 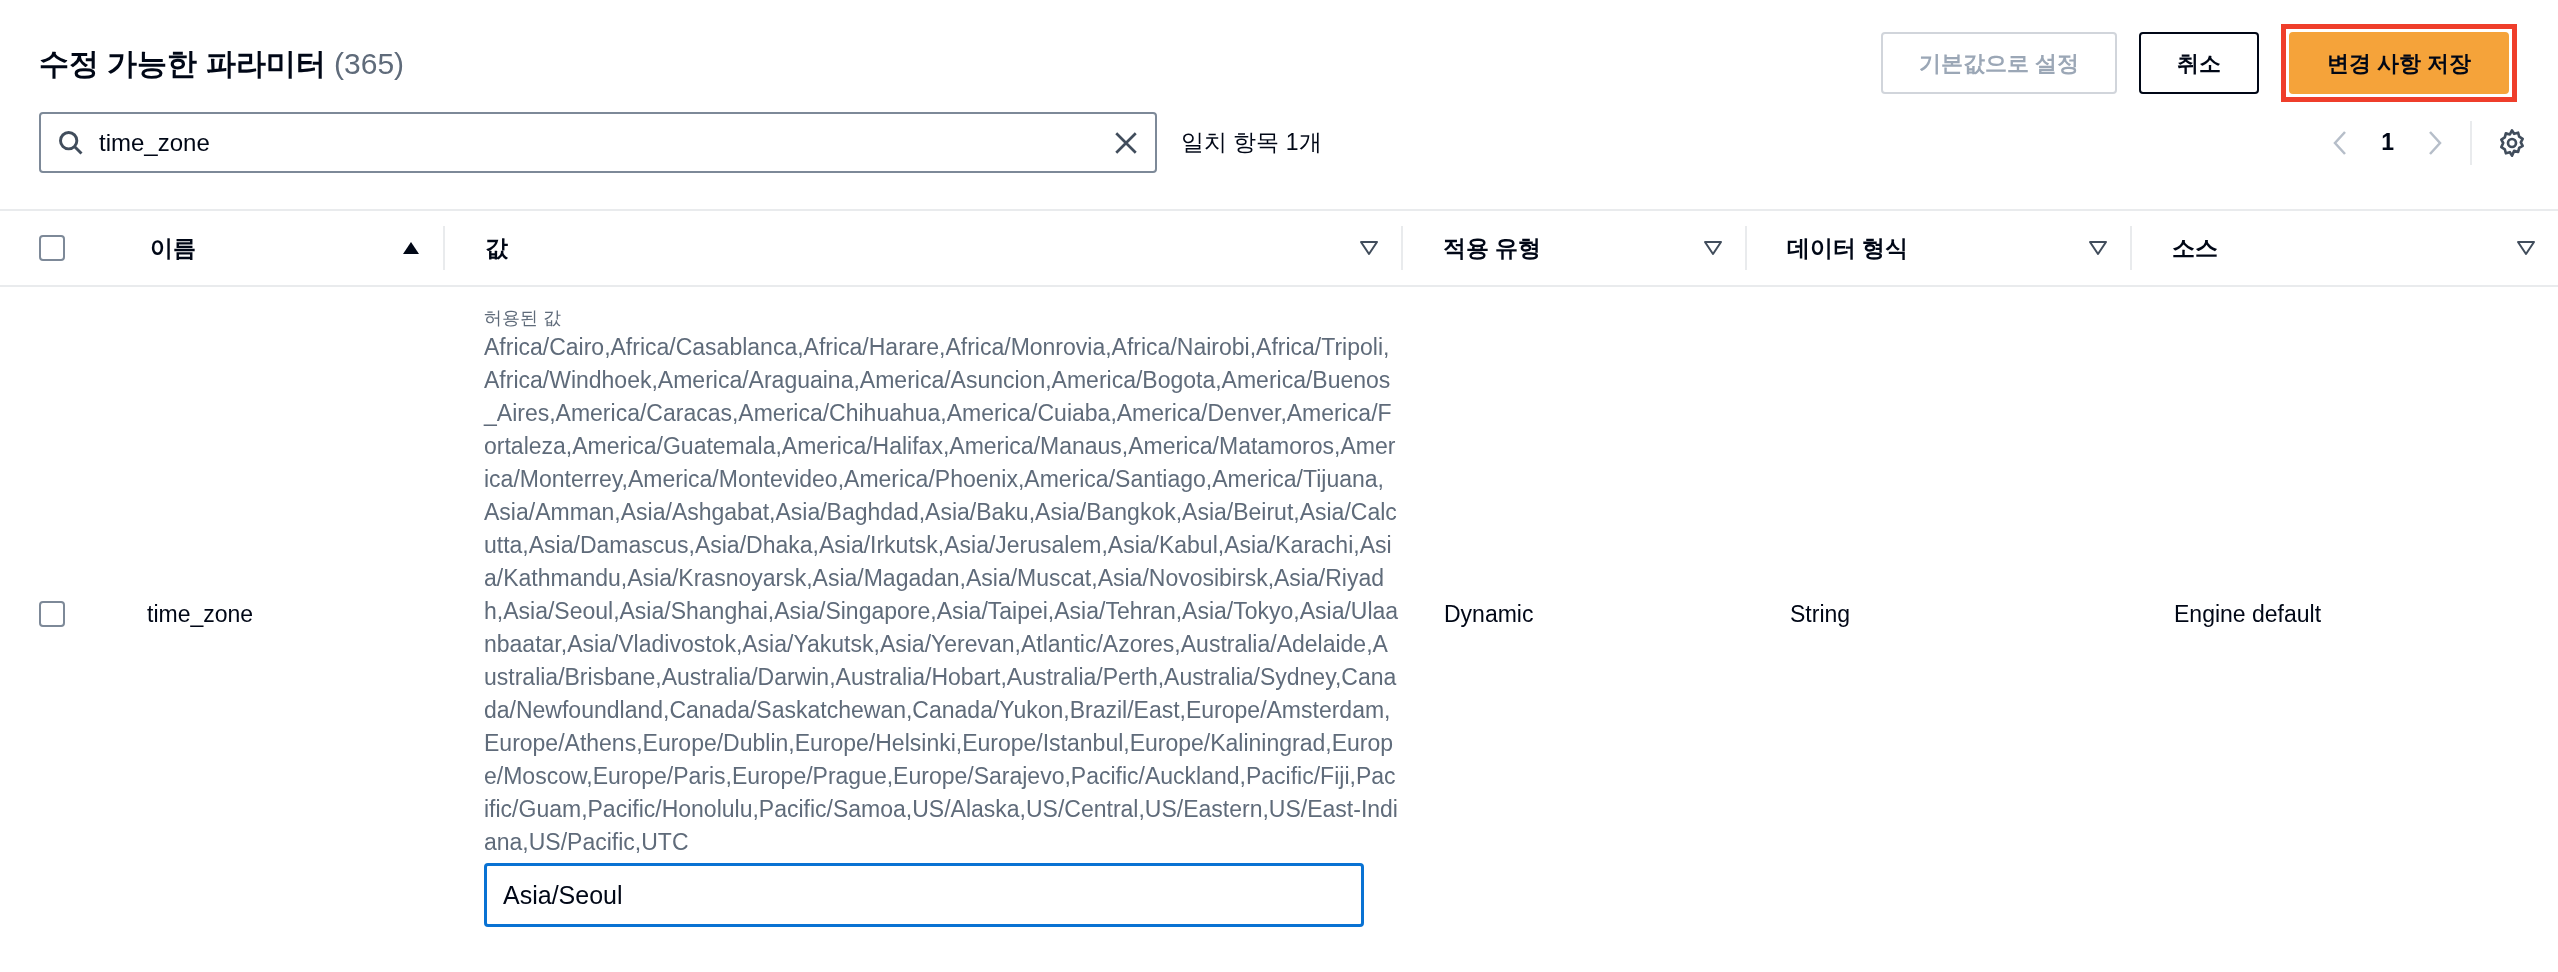 I want to click on action-button: 취소, so click(x=2198, y=63).